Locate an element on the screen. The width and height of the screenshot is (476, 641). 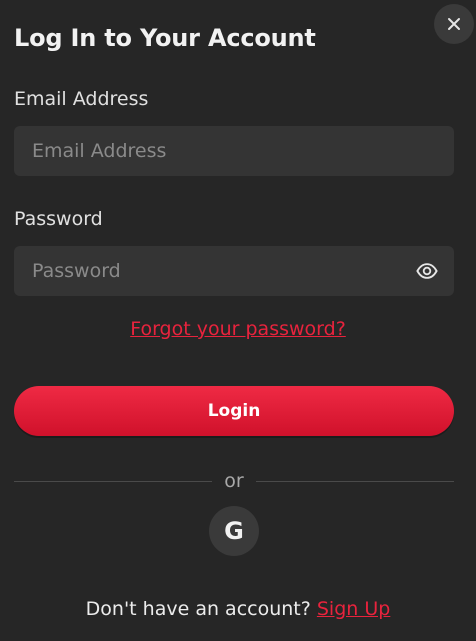
close-icon is located at coordinates (454, 24).